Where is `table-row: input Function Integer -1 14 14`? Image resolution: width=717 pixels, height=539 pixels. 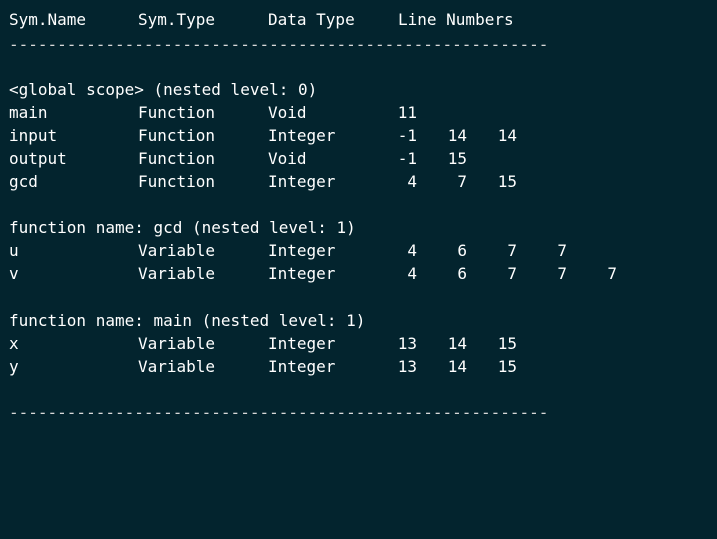
table-row: input Function Integer -1 14 14 is located at coordinates (358, 135).